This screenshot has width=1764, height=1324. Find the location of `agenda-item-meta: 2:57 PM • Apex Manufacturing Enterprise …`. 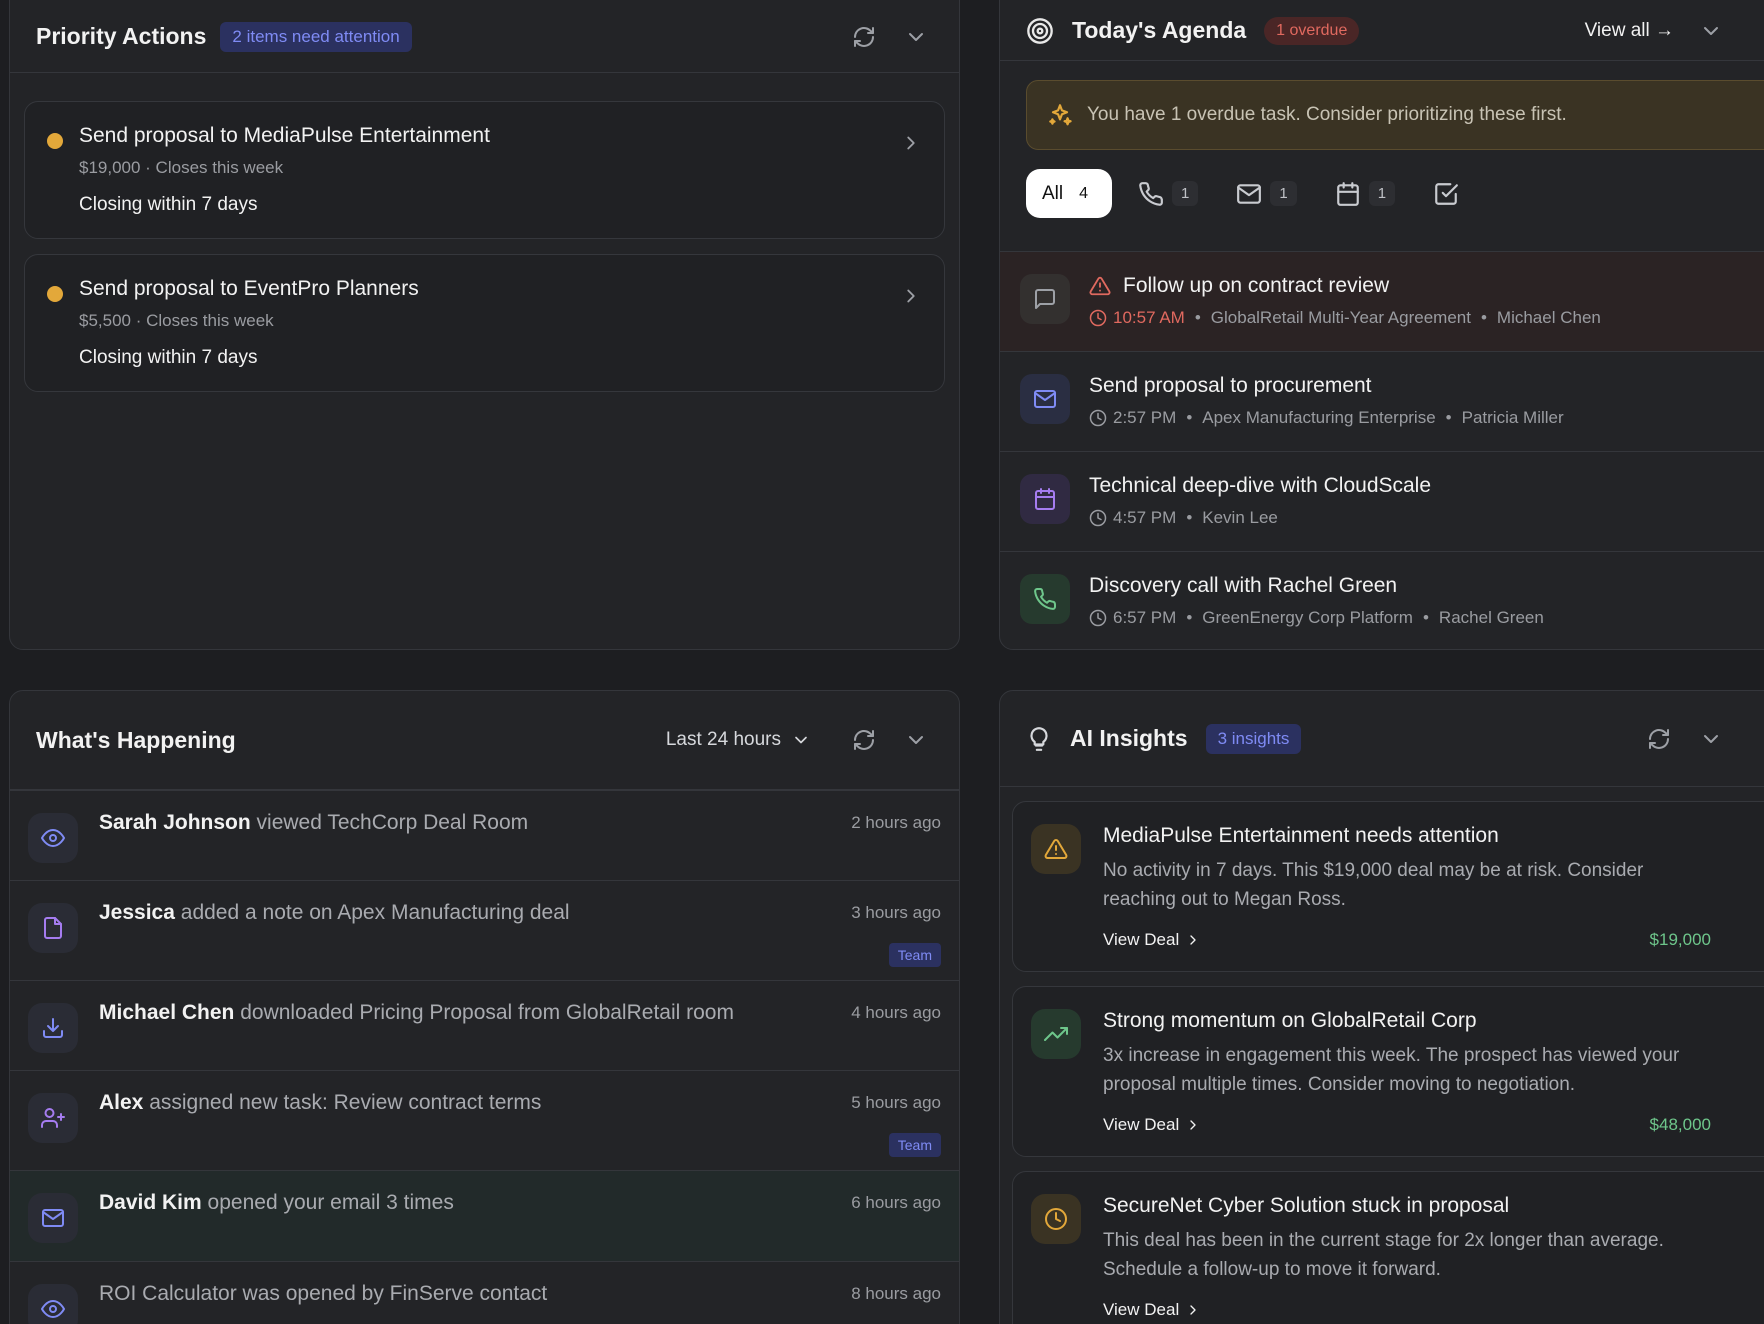

agenda-item-meta: 2:57 PM • Apex Manufacturing Enterprise … is located at coordinates (1326, 418).